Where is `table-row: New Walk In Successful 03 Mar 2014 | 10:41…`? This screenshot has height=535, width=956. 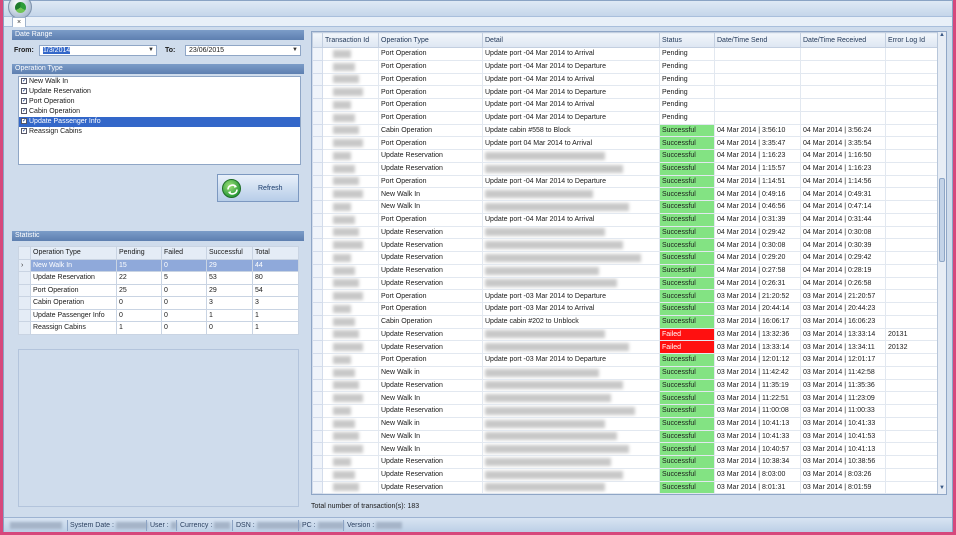
table-row: New Walk In Successful 03 Mar 2014 | 10:41… is located at coordinates (625, 436).